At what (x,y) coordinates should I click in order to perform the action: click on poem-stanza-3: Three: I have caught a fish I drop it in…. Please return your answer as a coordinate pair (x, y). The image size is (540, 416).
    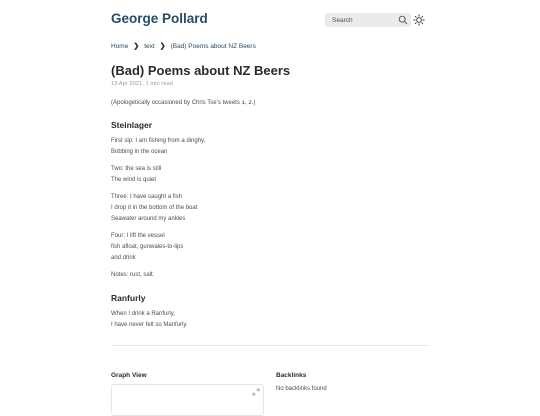
    Looking at the image, I should click on (154, 208).